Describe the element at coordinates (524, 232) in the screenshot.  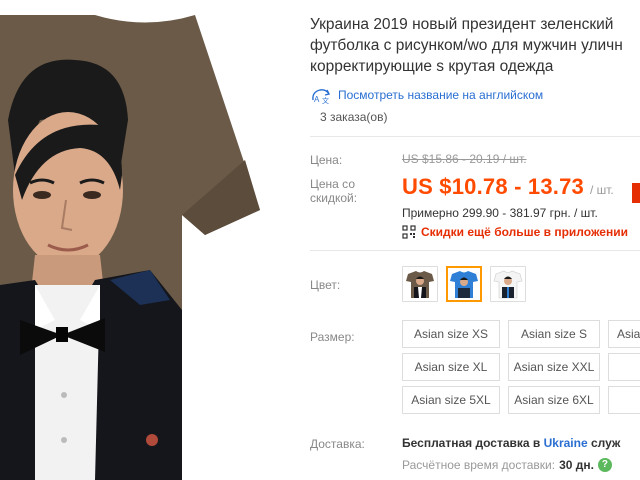
I see `app-discount-text: Скидки ещё больше в приложении` at that location.